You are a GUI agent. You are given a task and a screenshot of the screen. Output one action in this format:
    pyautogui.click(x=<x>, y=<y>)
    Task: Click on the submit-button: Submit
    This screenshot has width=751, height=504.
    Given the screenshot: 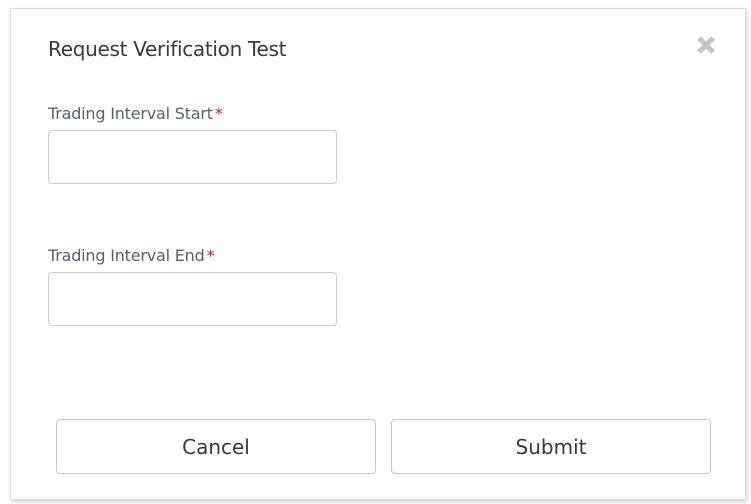 What is the action you would take?
    pyautogui.click(x=551, y=446)
    